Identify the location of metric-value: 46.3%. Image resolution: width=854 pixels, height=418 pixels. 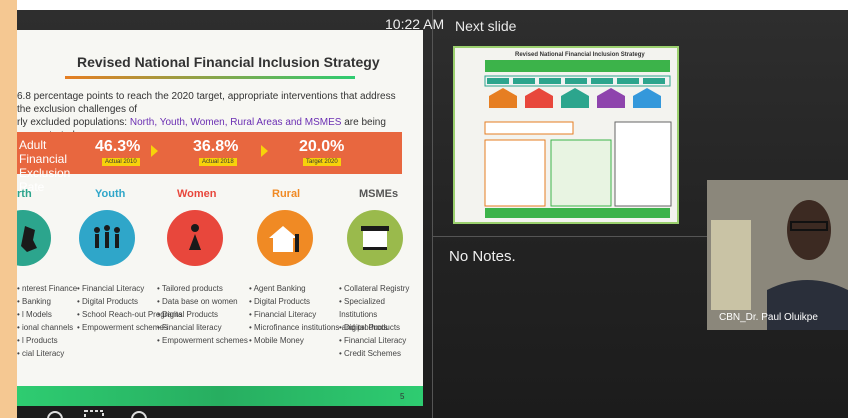
(118, 146).